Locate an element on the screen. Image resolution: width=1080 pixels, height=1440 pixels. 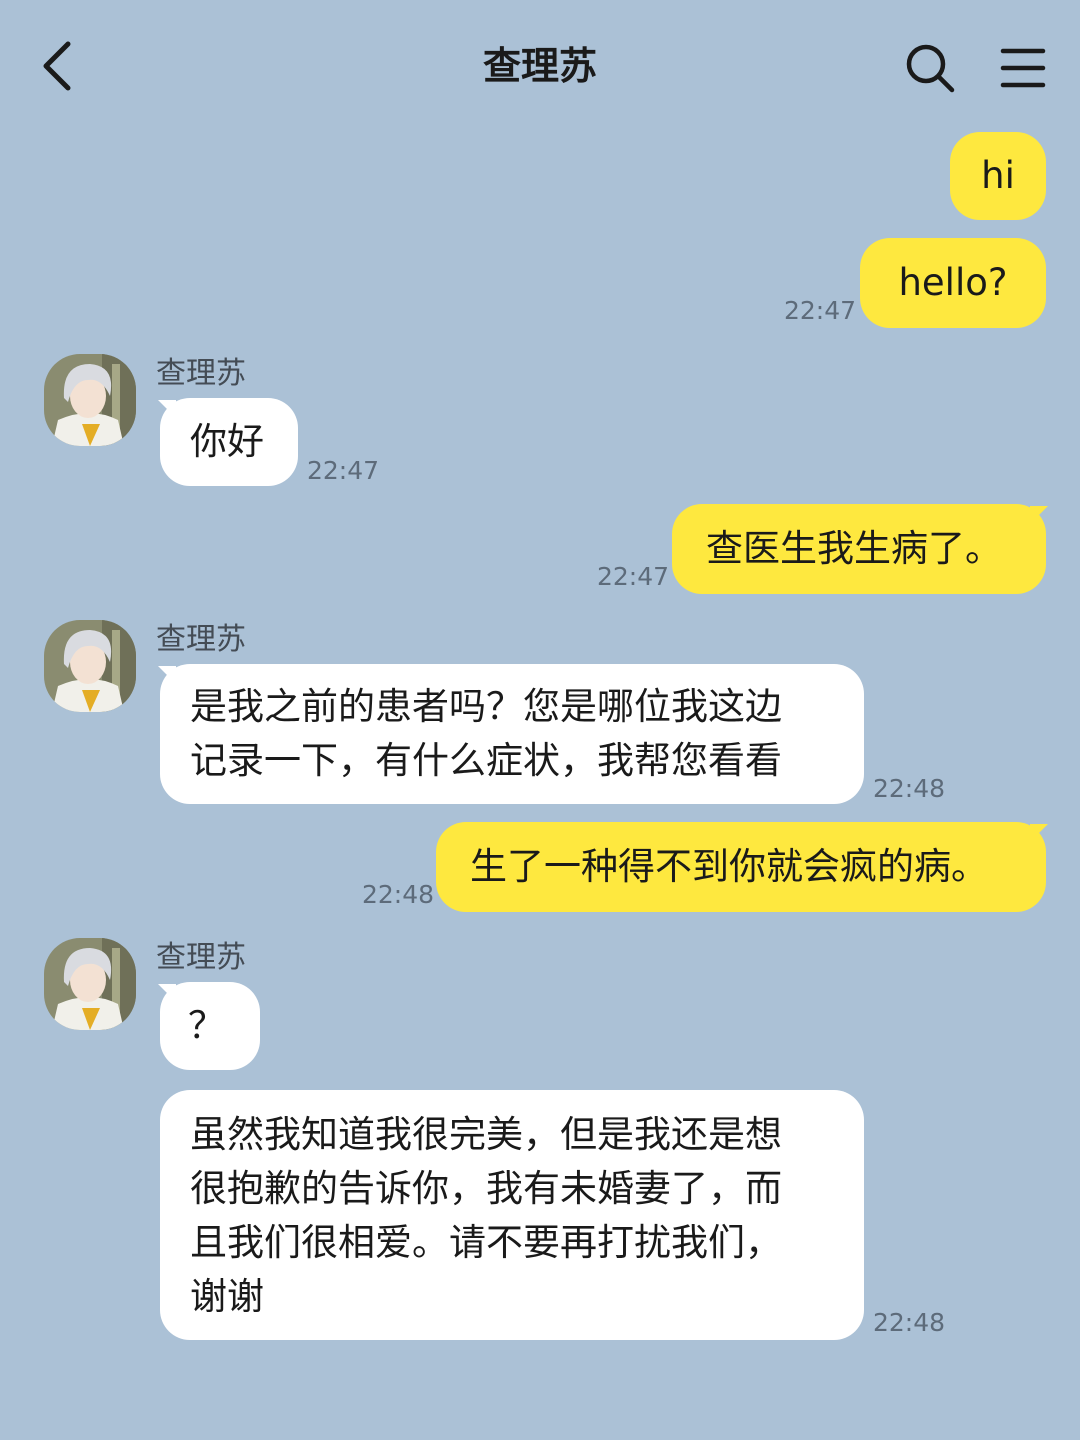
message-bubble-sent: hello? is located at coordinates (953, 283).